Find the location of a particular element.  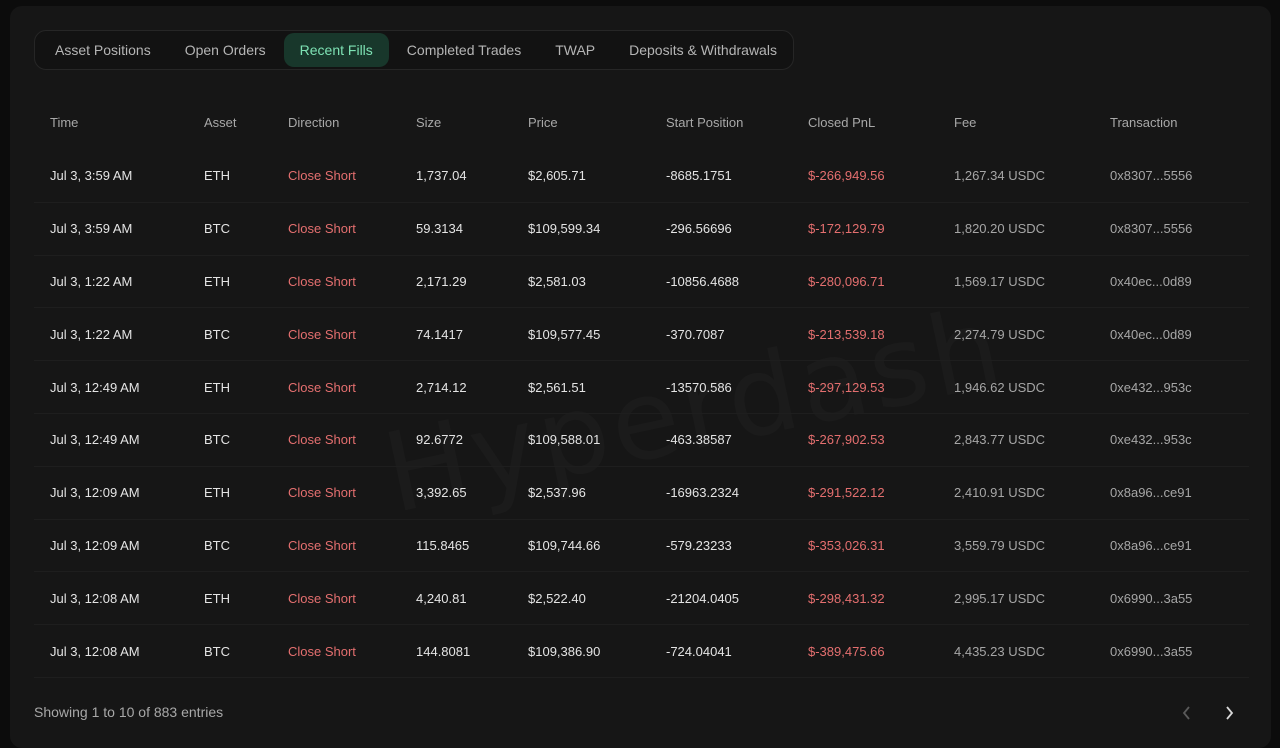

cell-price: $2,605.71 is located at coordinates (557, 176).